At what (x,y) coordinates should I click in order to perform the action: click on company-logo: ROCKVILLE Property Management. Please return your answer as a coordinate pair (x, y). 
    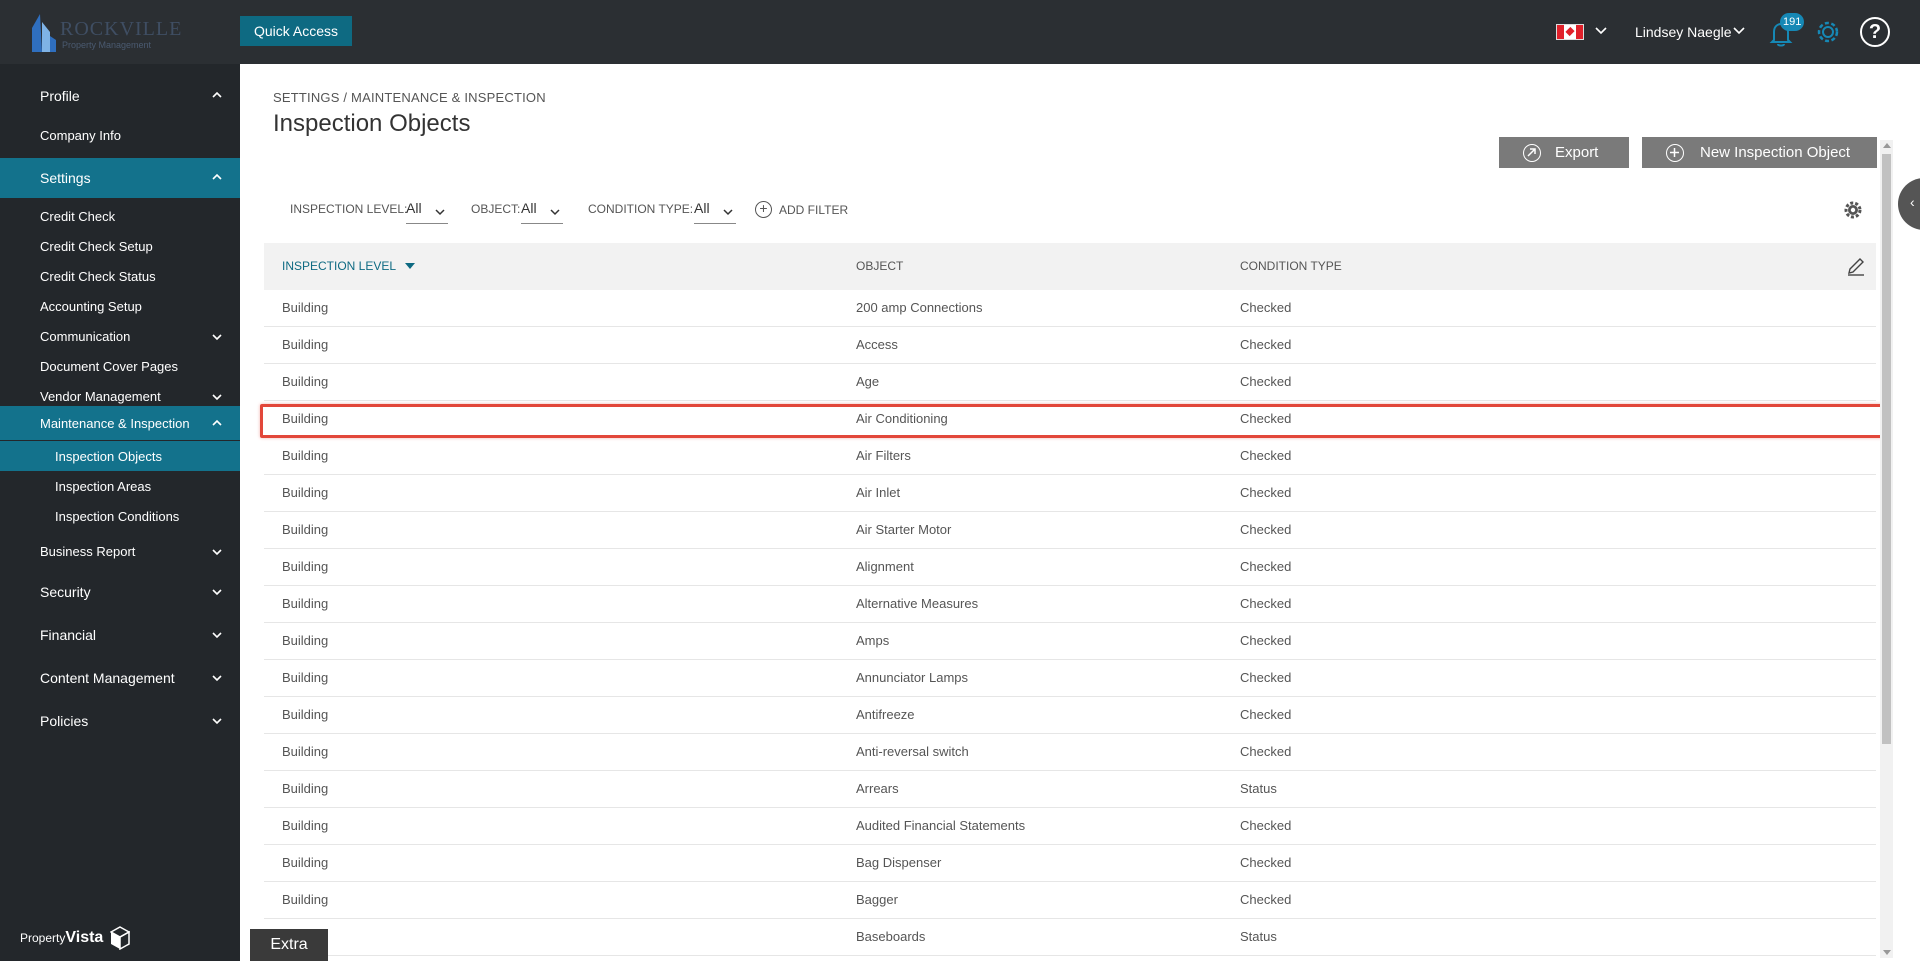
    Looking at the image, I should click on (102, 31).